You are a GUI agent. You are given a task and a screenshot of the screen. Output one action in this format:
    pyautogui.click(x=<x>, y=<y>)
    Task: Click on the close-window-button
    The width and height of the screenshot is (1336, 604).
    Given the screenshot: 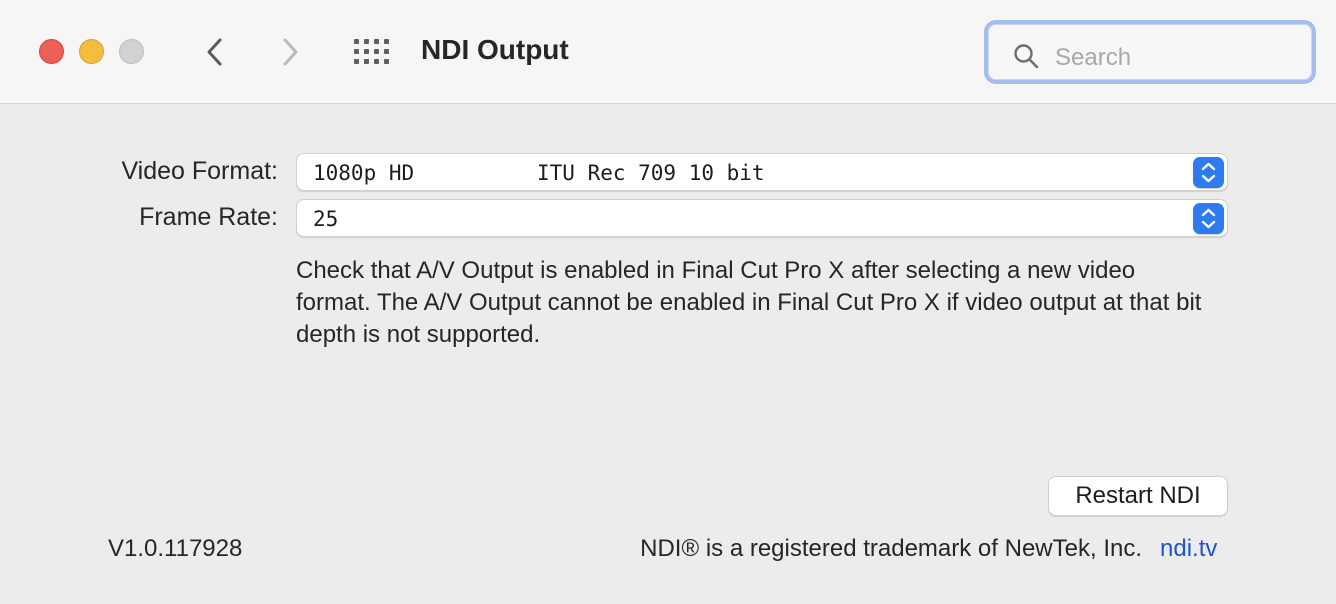 What is the action you would take?
    pyautogui.click(x=51, y=51)
    